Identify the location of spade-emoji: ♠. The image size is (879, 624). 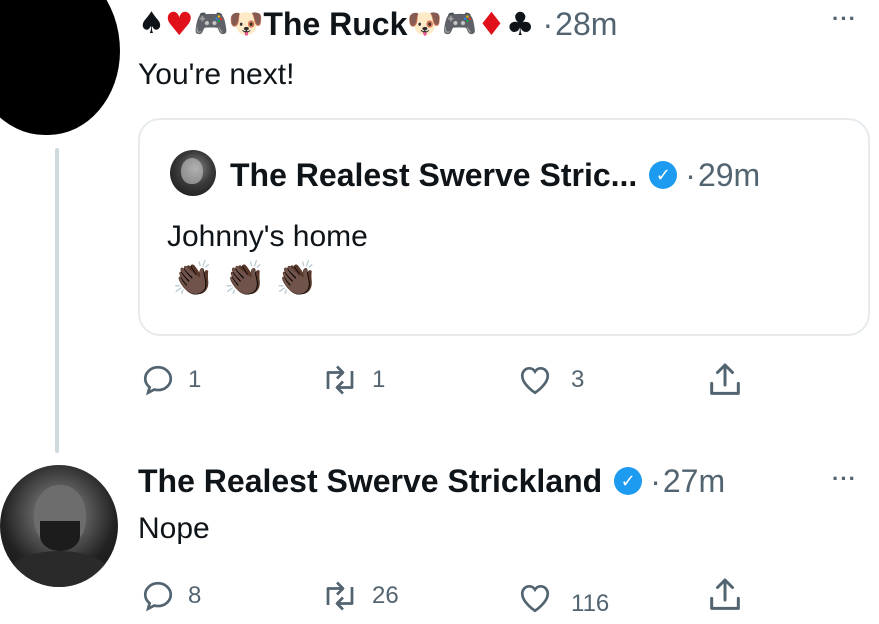
(151, 23).